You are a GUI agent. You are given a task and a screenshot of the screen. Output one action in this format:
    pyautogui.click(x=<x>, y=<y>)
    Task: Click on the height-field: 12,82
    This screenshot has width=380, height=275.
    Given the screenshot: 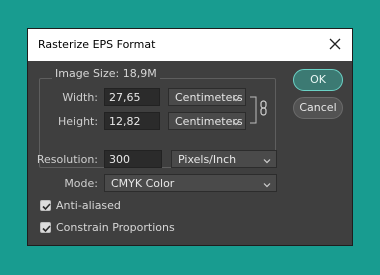 What is the action you would take?
    pyautogui.click(x=132, y=121)
    